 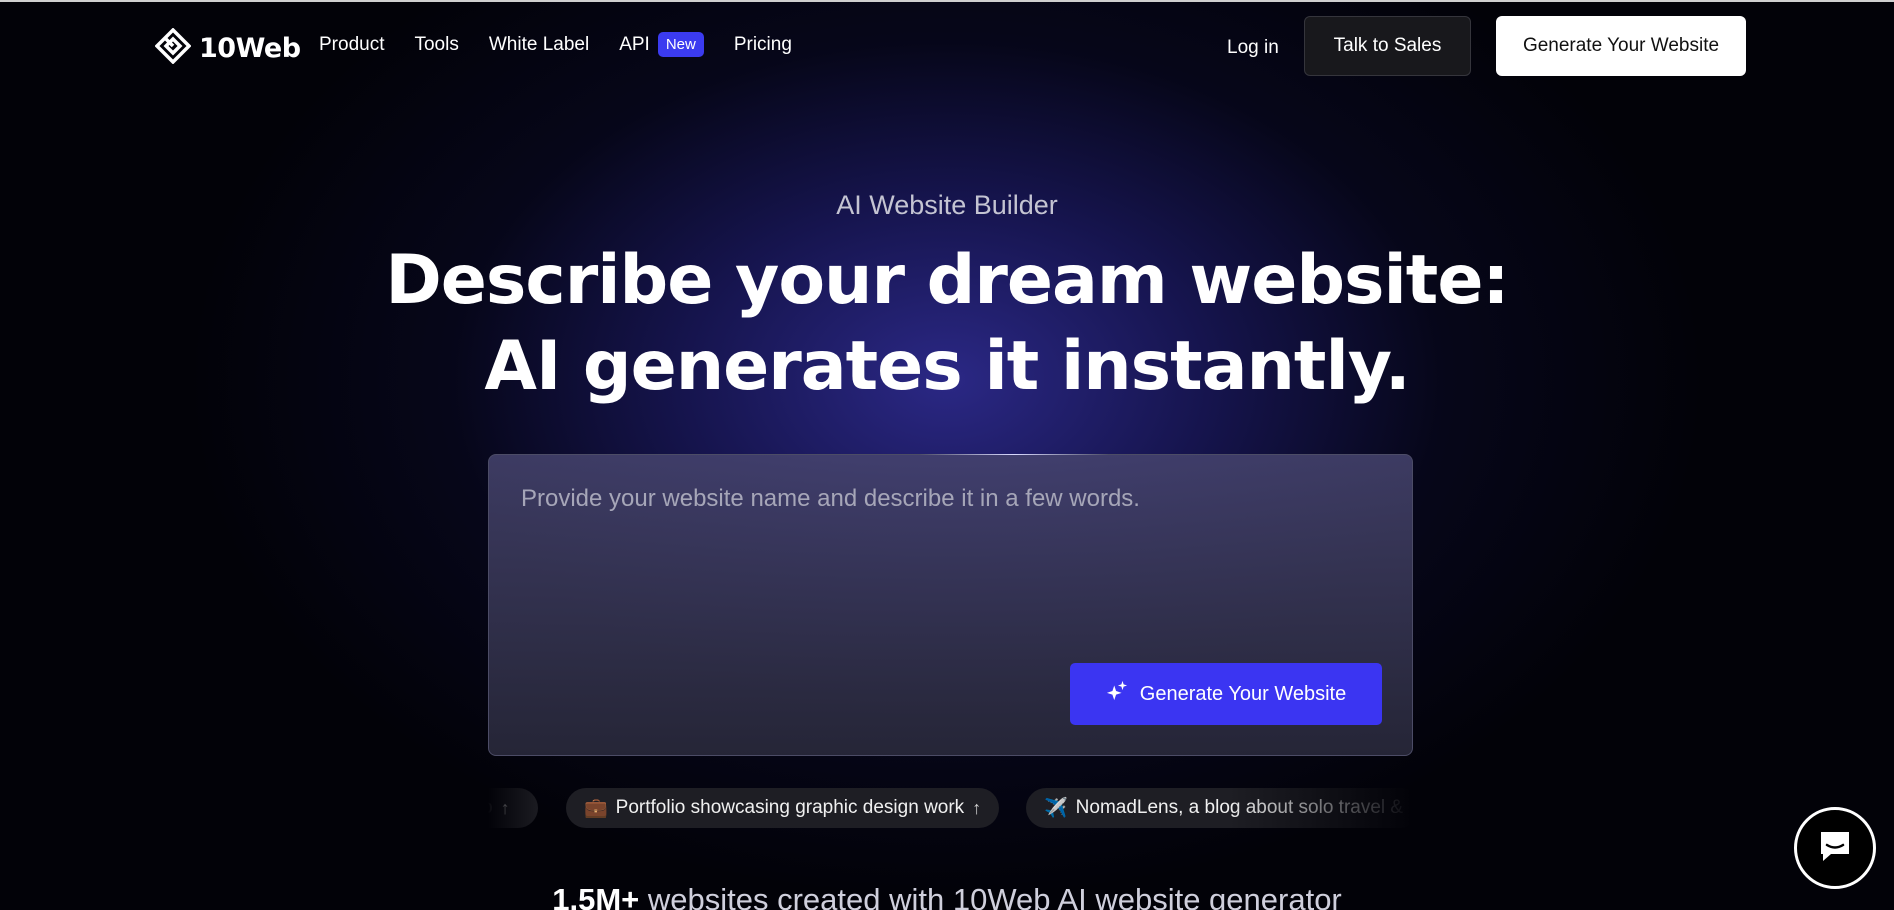 What do you see at coordinates (763, 45) in the screenshot?
I see `nav-pricing: Pricing` at bounding box center [763, 45].